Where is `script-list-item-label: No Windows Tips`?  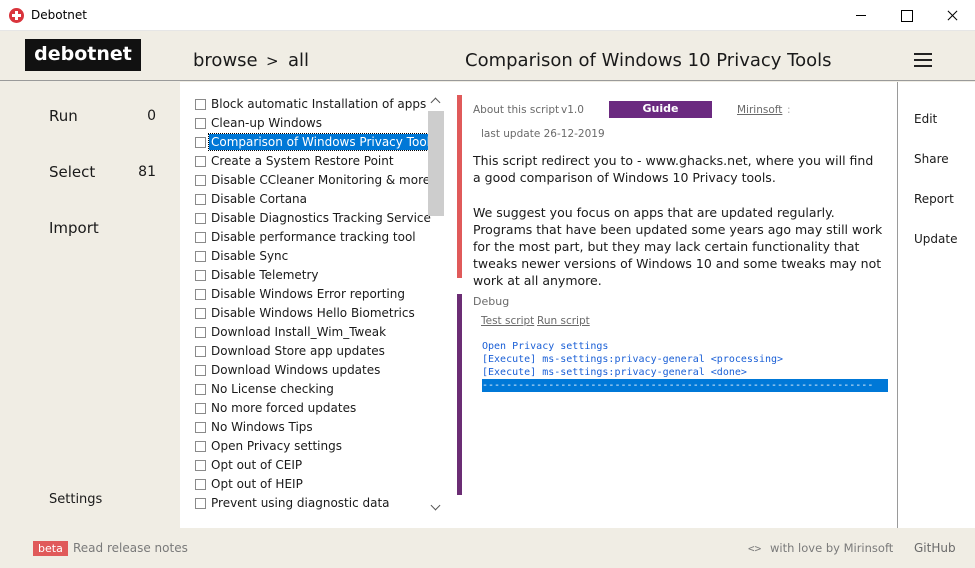 script-list-item-label: No Windows Tips is located at coordinates (262, 427).